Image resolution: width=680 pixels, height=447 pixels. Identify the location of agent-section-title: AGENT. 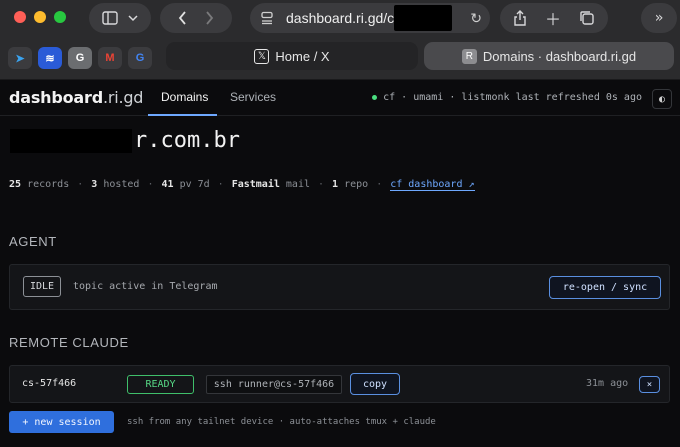
(33, 241).